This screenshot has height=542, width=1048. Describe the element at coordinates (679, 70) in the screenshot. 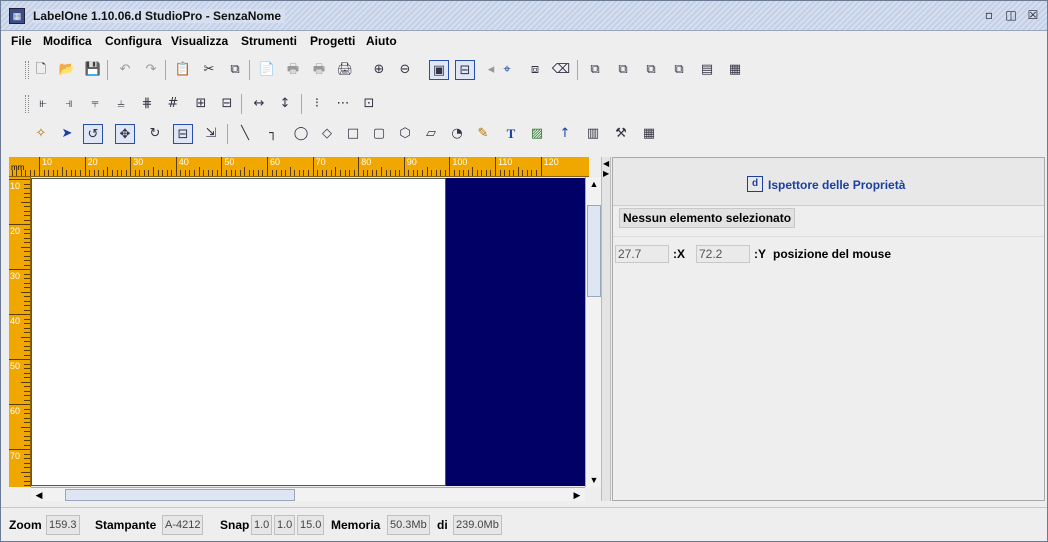

I see `ungroup-icon: ⧉` at that location.